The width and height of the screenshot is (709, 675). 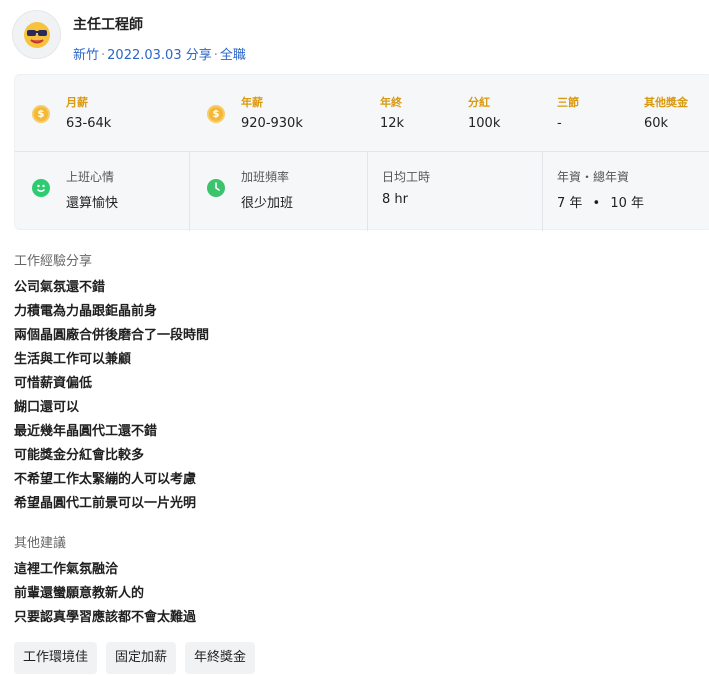 What do you see at coordinates (105, 617) in the screenshot?
I see `advice-line: 只要認真學習應該都不會太難過` at bounding box center [105, 617].